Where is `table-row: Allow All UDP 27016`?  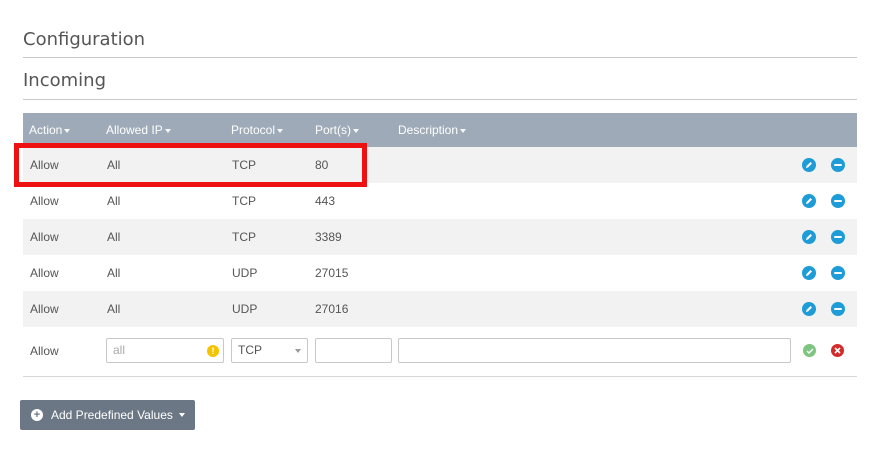 table-row: Allow All UDP 27016 is located at coordinates (440, 309).